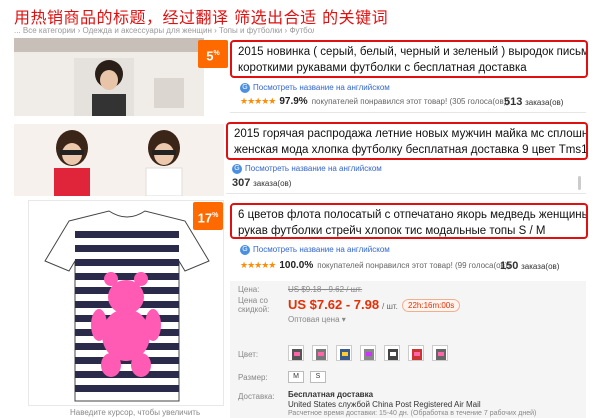  What do you see at coordinates (315, 88) in the screenshot?
I see `english-title-link-1: G Посмотреть название на английском` at bounding box center [315, 88].